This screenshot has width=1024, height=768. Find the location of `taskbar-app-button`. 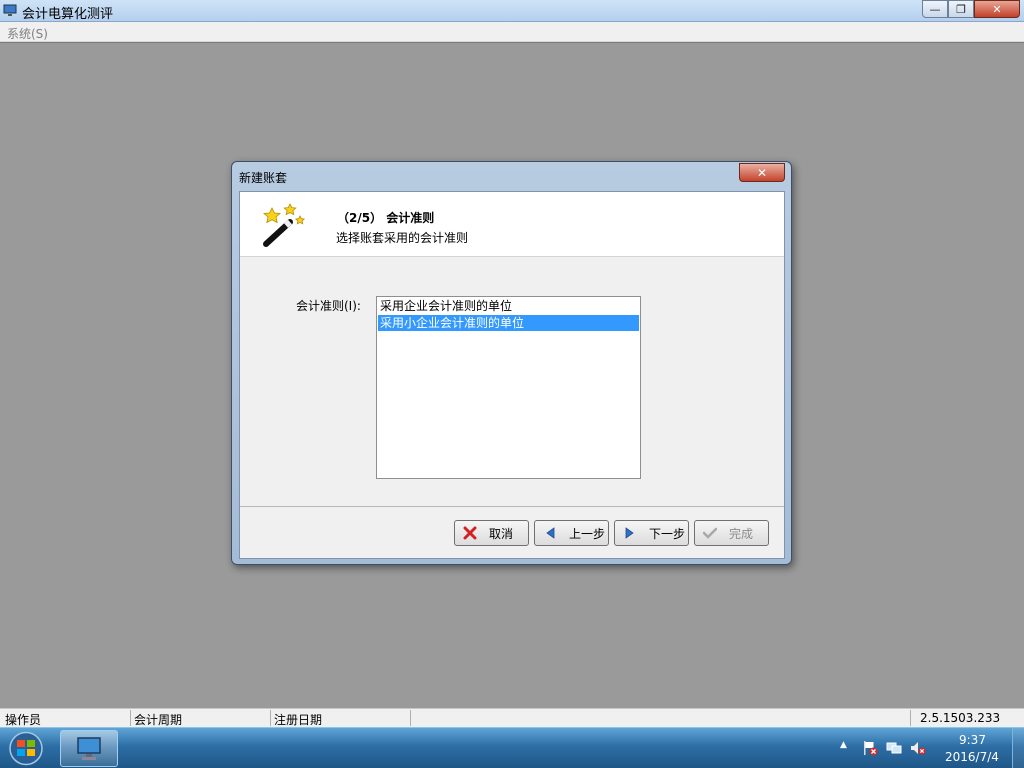

taskbar-app-button is located at coordinates (89, 748).